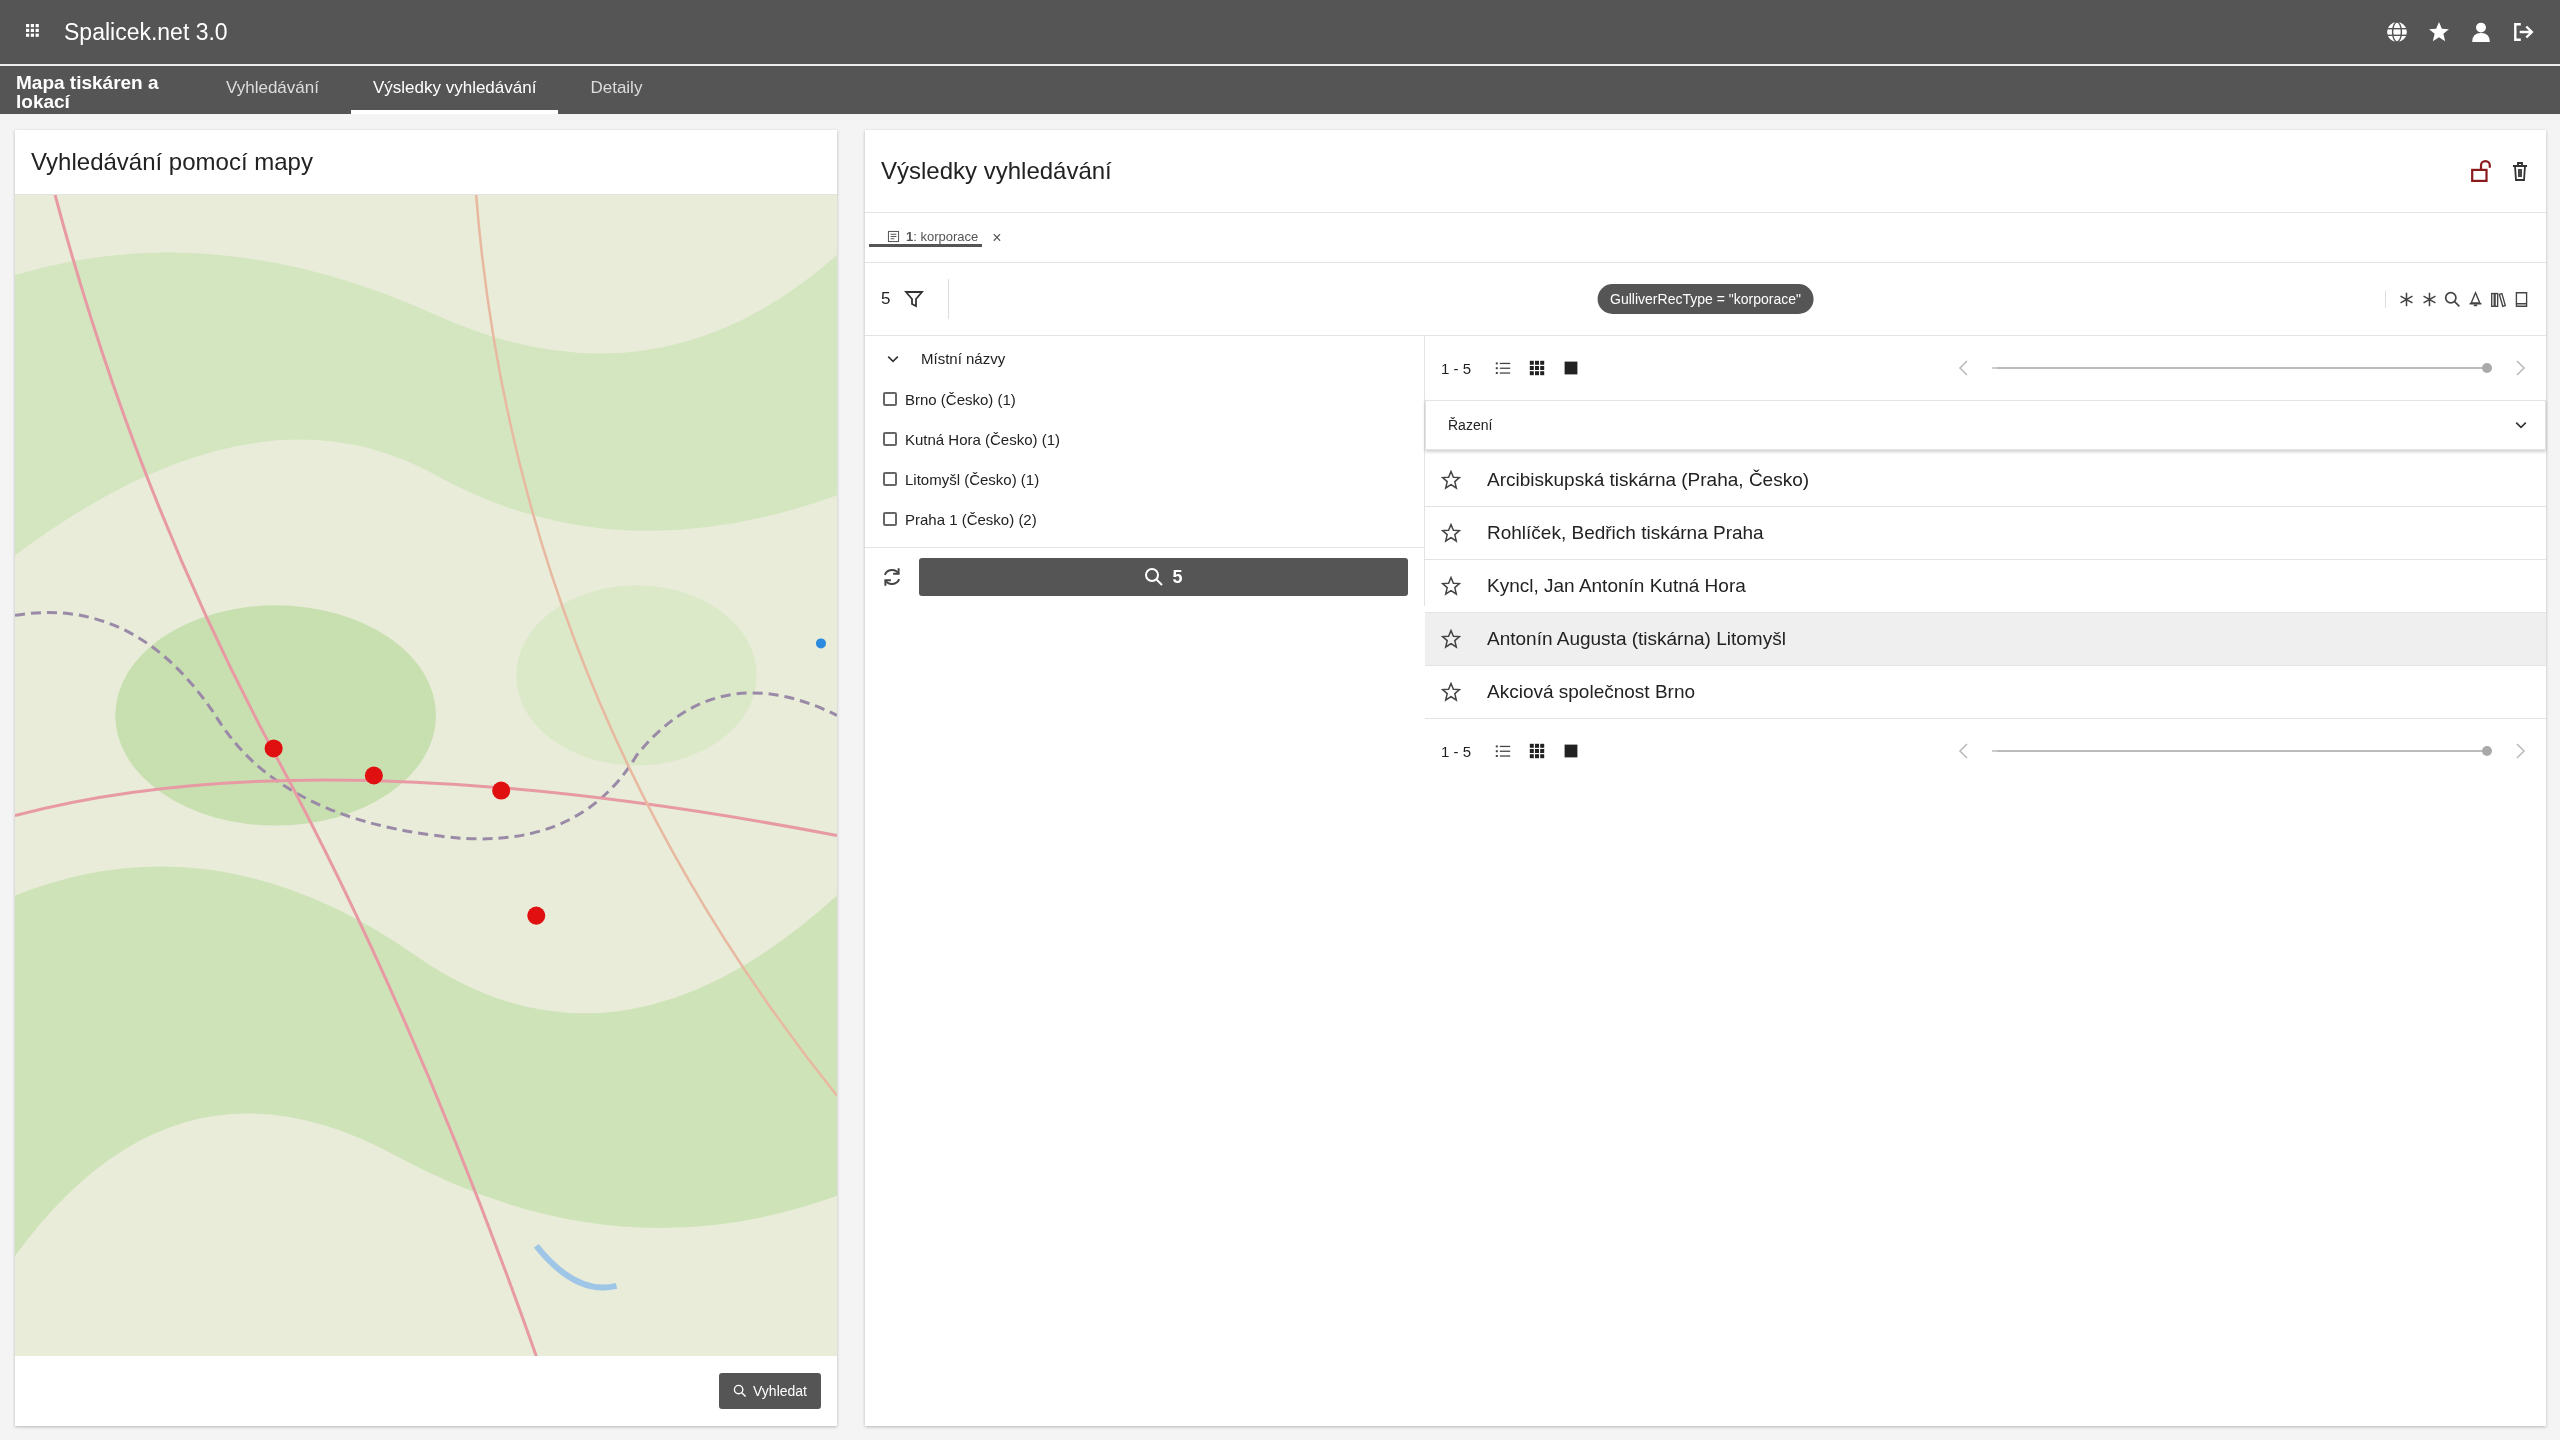 This screenshot has width=2560, height=1440. I want to click on query-chip: GulliverRecType = "korporace", so click(1705, 299).